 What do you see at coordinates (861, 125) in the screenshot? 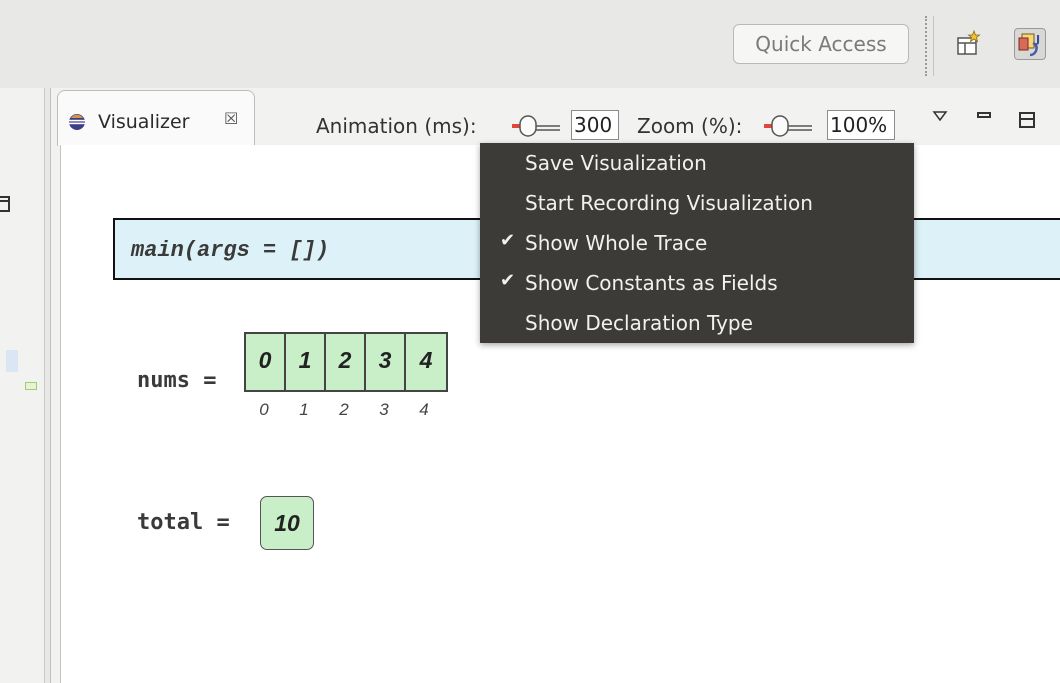
I see `zoom-input: 100%` at bounding box center [861, 125].